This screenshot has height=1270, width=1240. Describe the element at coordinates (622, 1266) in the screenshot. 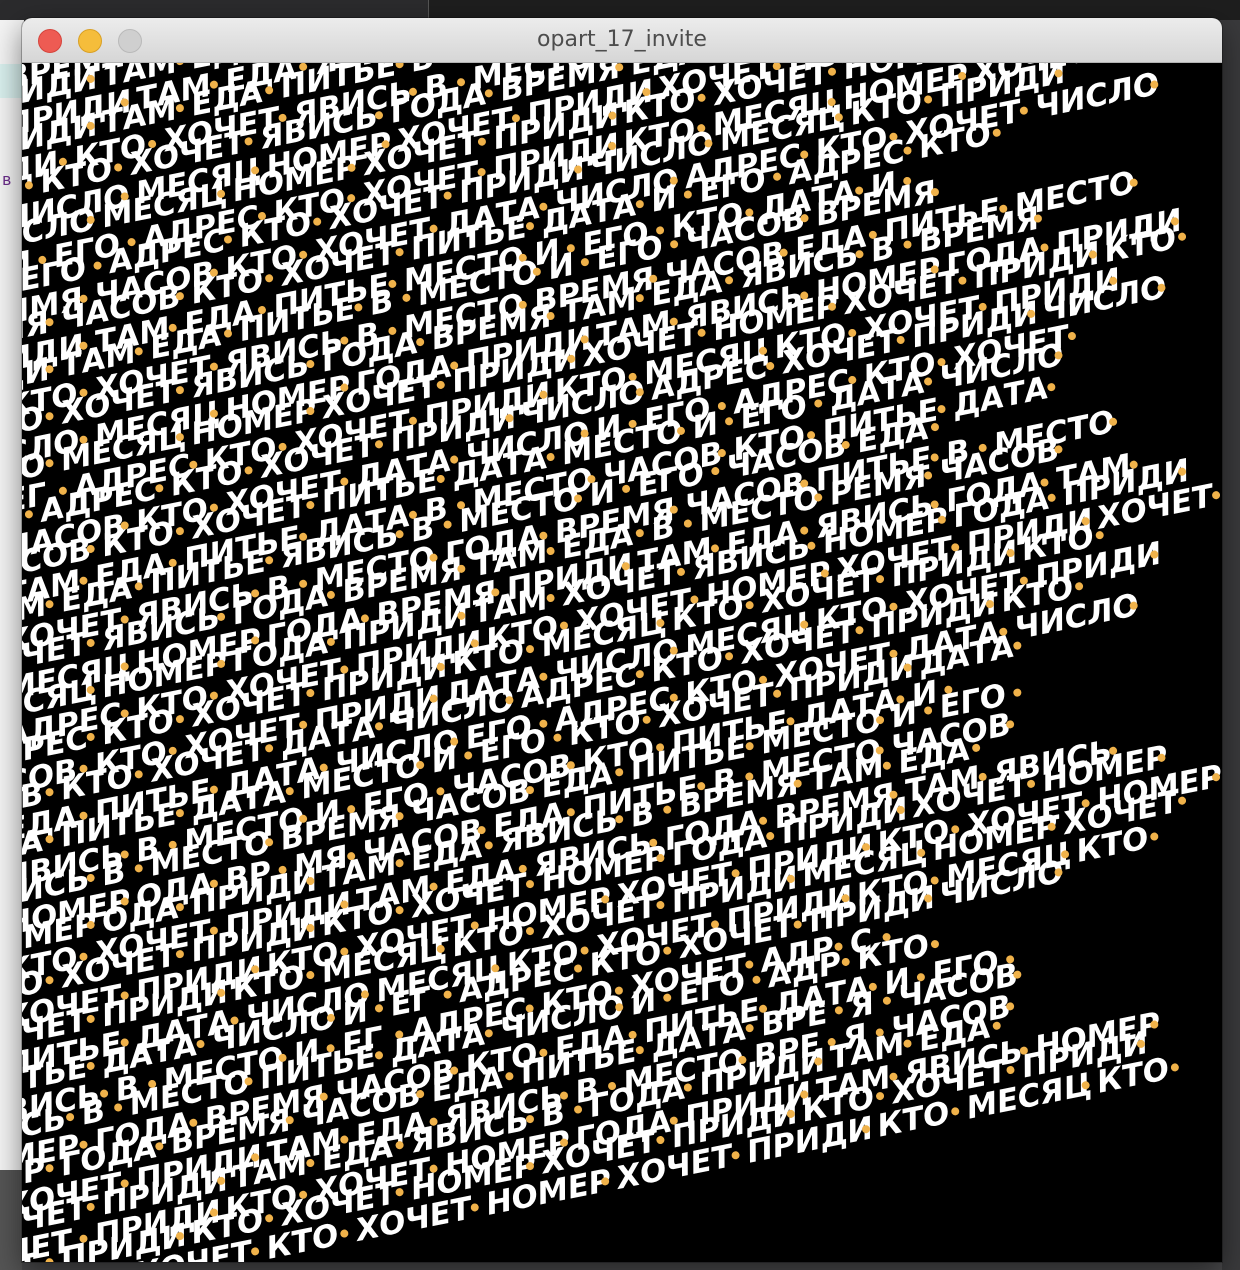

I see `background-bottom-strip` at that location.